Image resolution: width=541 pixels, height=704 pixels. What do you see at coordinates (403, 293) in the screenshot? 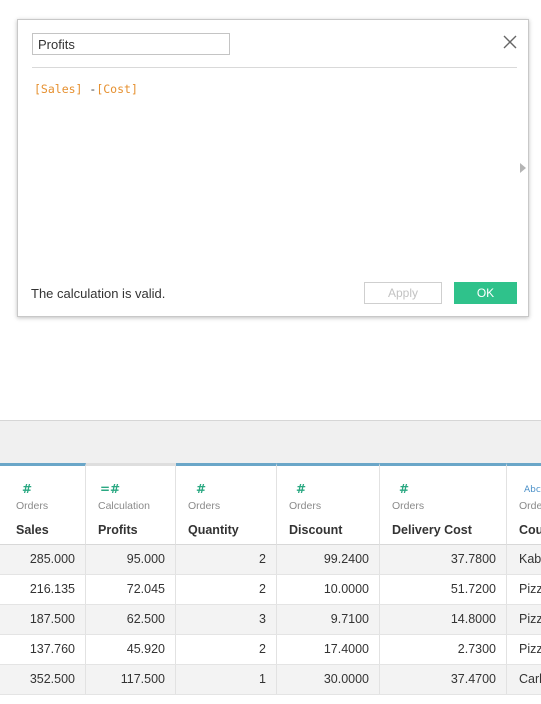
I see `apply-button: Apply` at bounding box center [403, 293].